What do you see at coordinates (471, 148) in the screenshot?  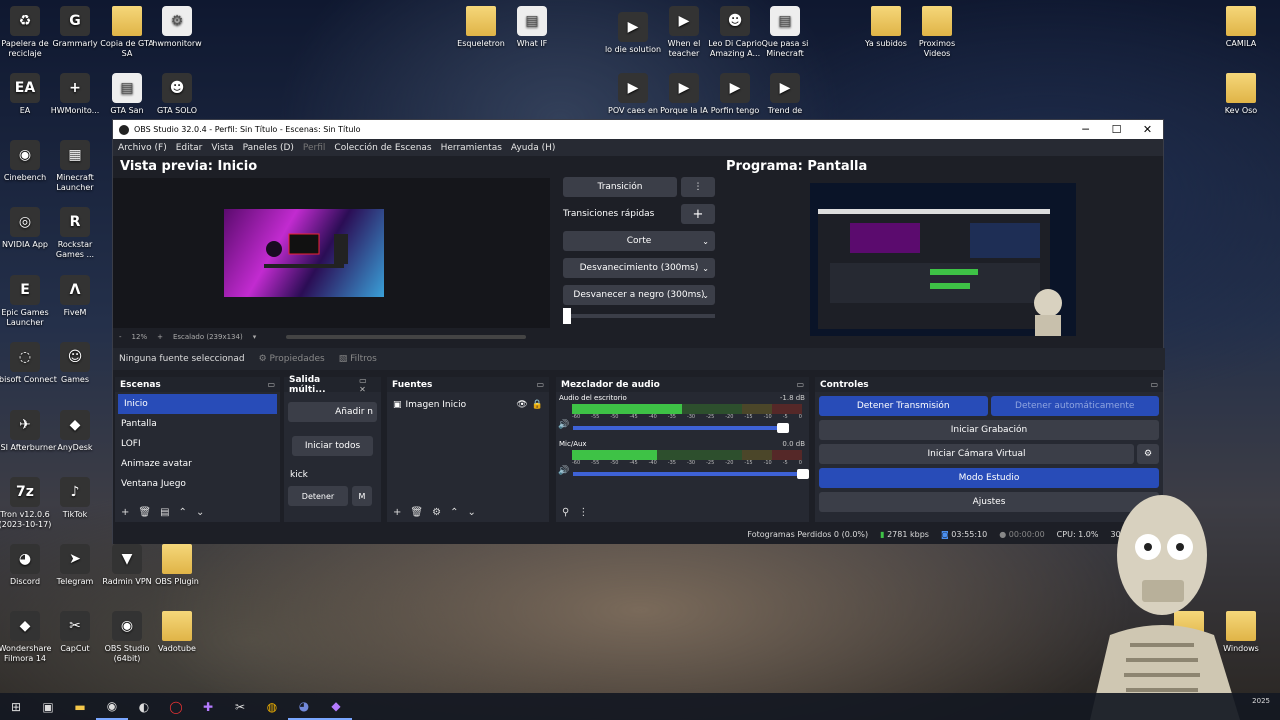 I see `menu-herramientas: Herramientas` at bounding box center [471, 148].